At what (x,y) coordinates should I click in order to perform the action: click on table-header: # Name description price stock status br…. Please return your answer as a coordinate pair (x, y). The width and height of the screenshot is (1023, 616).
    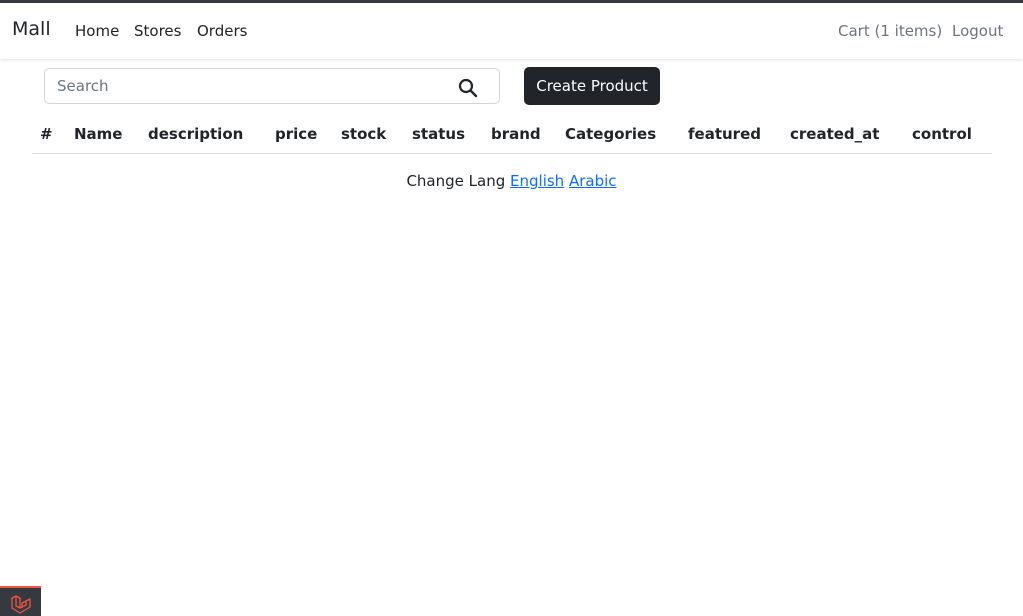
    Looking at the image, I should click on (512, 135).